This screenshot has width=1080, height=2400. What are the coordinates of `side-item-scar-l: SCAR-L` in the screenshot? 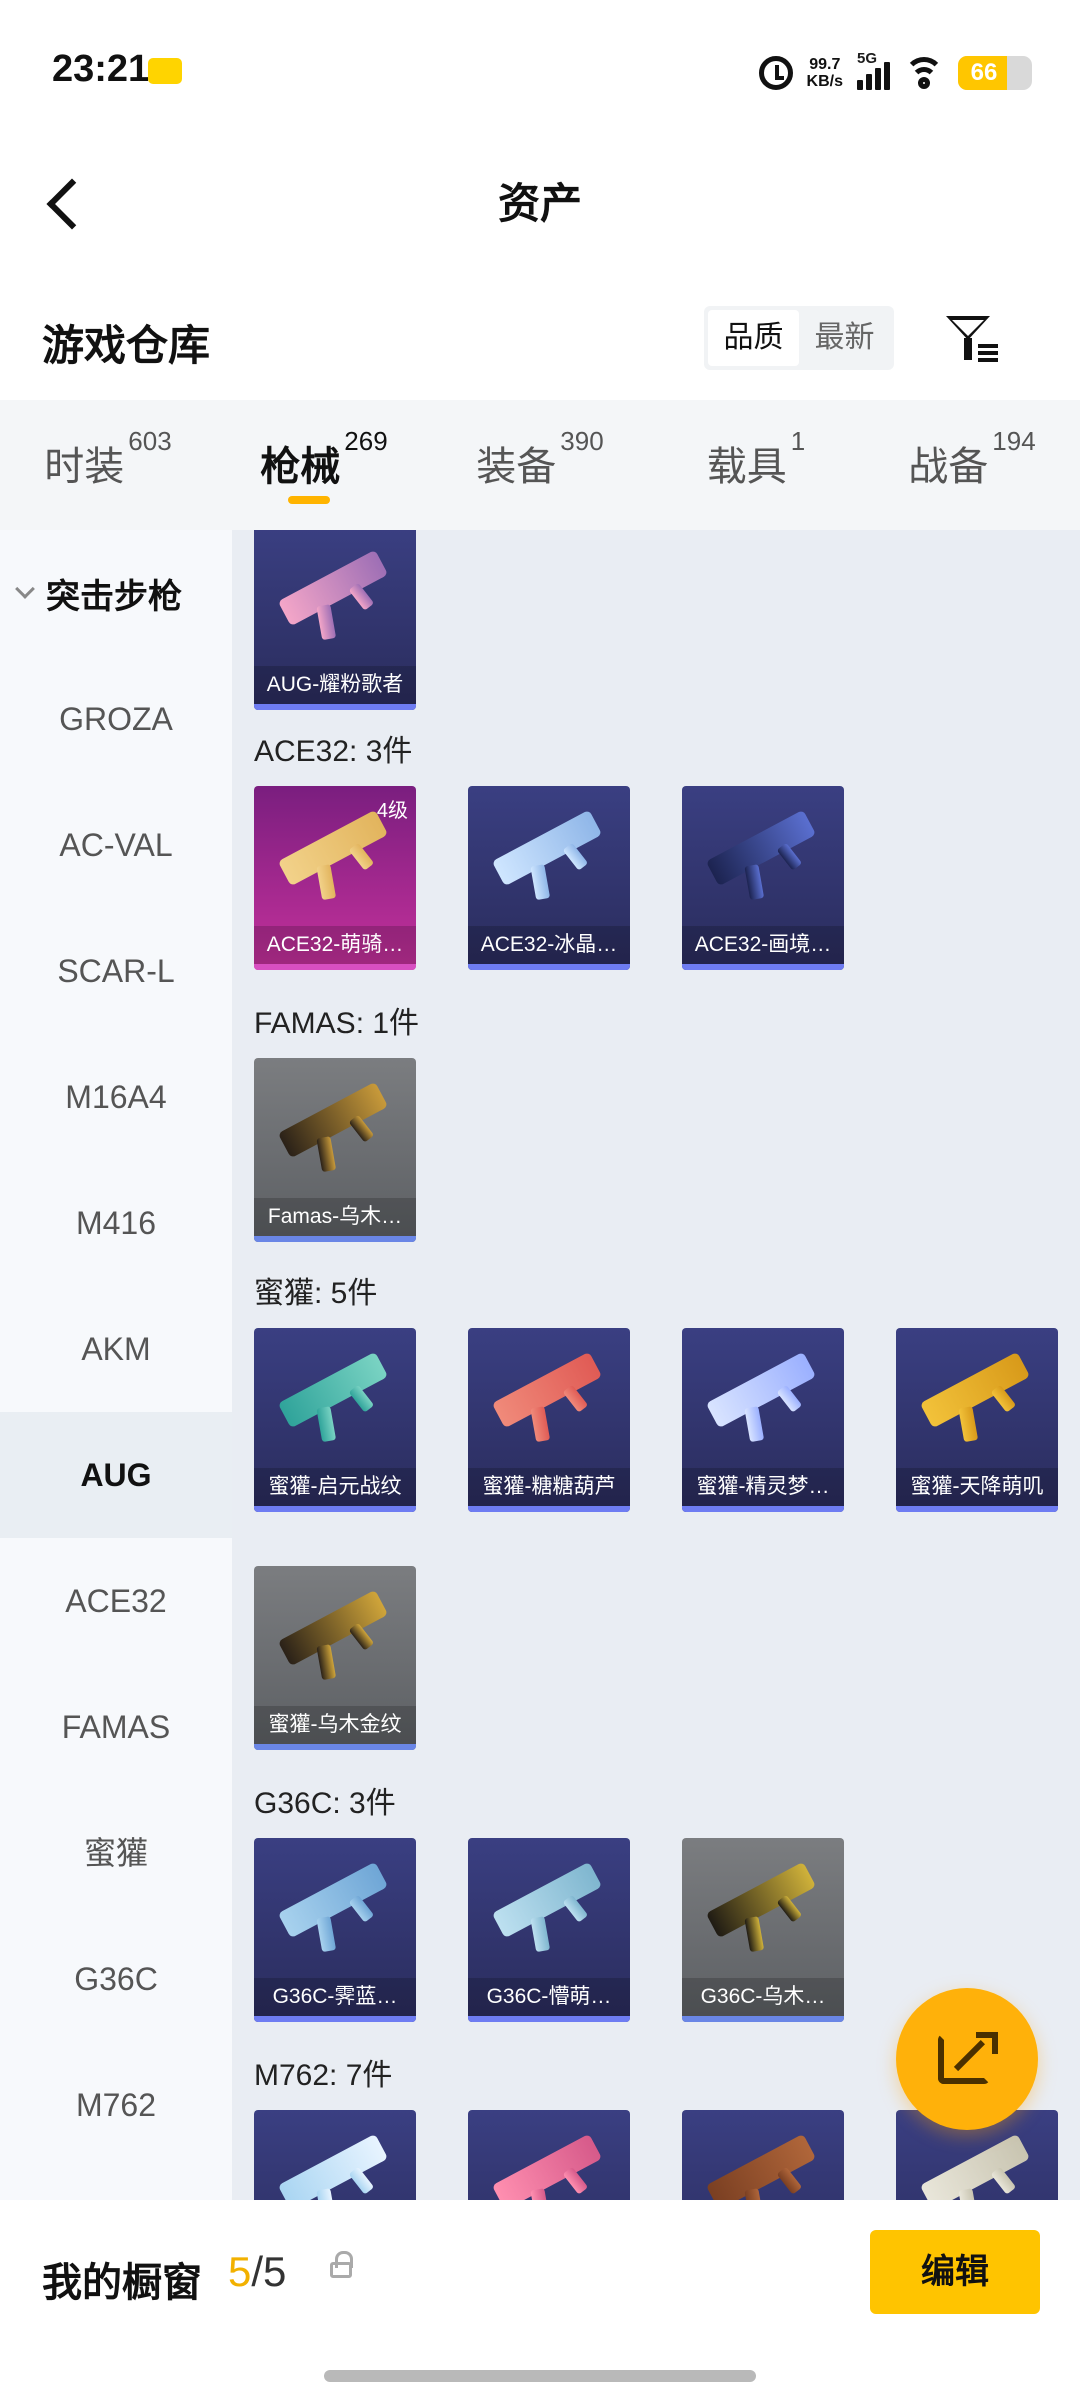 It's located at (116, 971).